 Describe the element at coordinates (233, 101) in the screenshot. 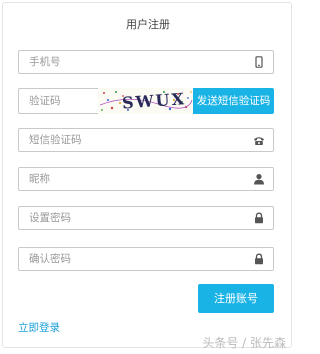

I see `send-sms-button: 发送短信验证码` at that location.